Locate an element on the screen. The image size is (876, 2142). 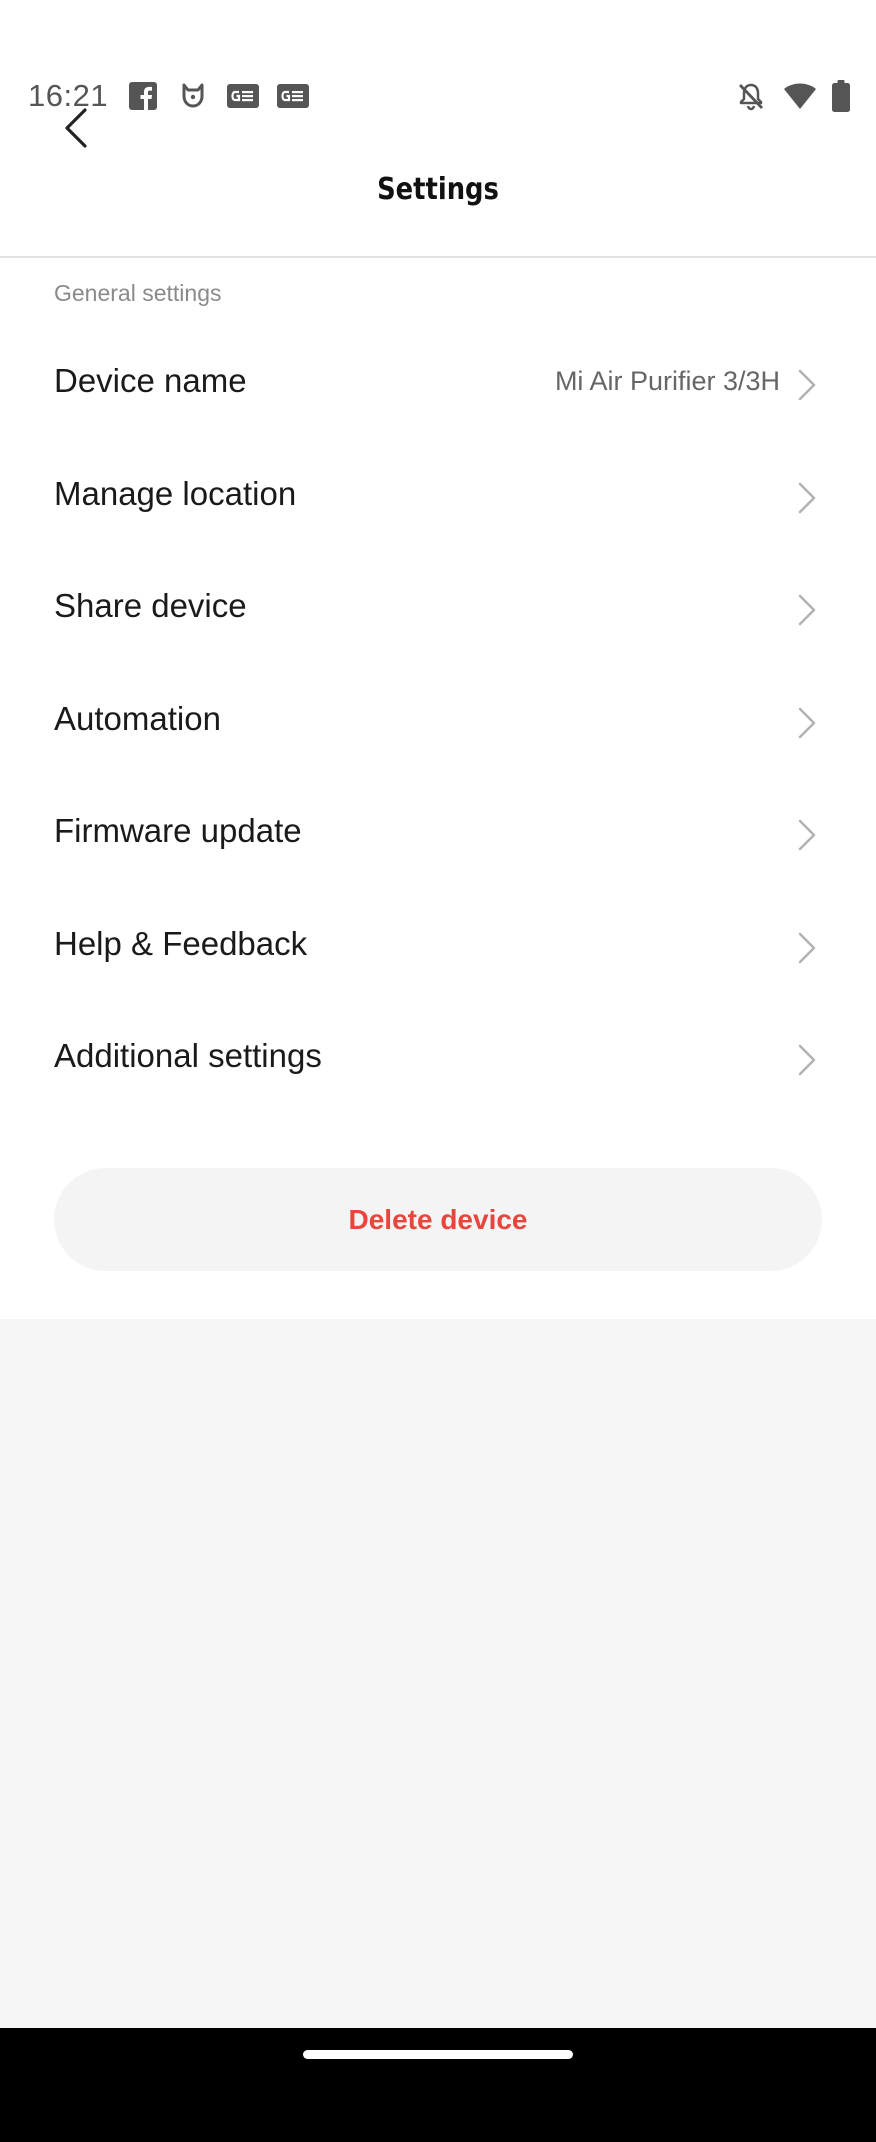
chevron-left-icon is located at coordinates (76, 128).